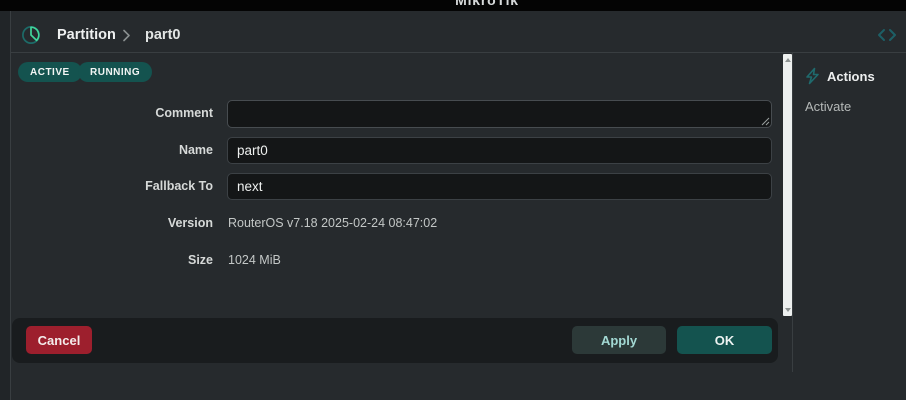 This screenshot has height=400, width=906. What do you see at coordinates (184, 113) in the screenshot?
I see `comment-label: Comment` at bounding box center [184, 113].